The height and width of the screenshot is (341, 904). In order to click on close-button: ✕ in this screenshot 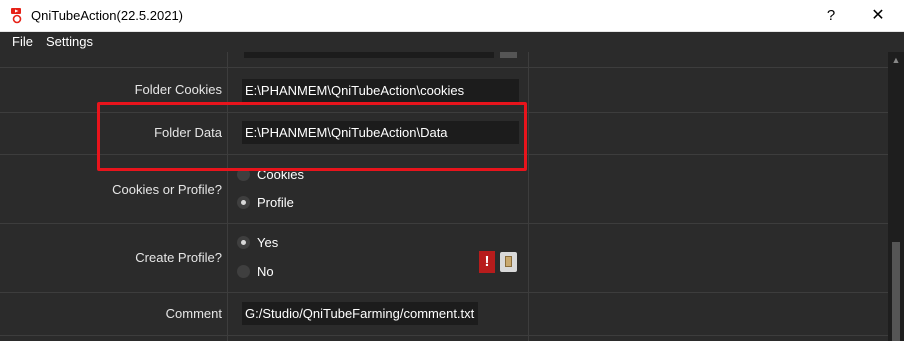, I will do `click(878, 16)`.